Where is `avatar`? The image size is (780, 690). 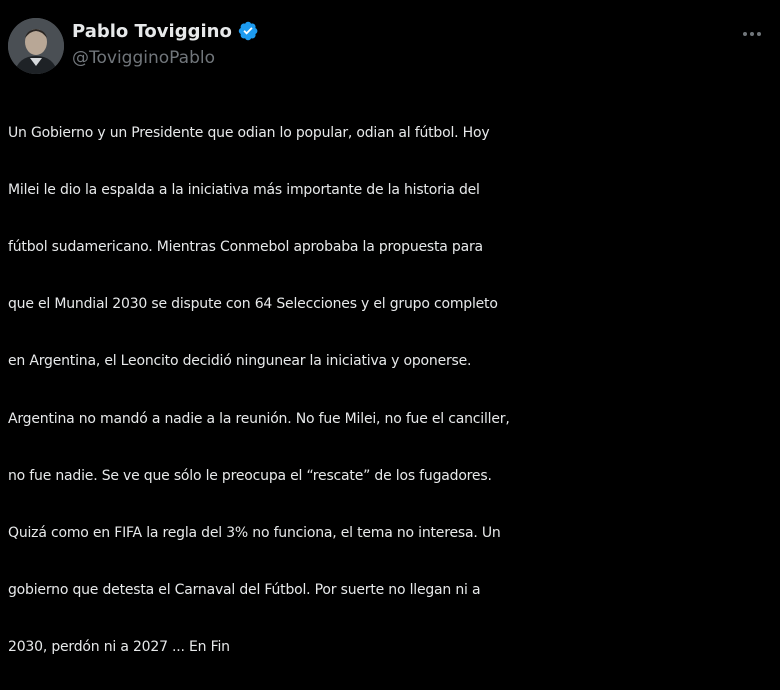
avatar is located at coordinates (36, 46).